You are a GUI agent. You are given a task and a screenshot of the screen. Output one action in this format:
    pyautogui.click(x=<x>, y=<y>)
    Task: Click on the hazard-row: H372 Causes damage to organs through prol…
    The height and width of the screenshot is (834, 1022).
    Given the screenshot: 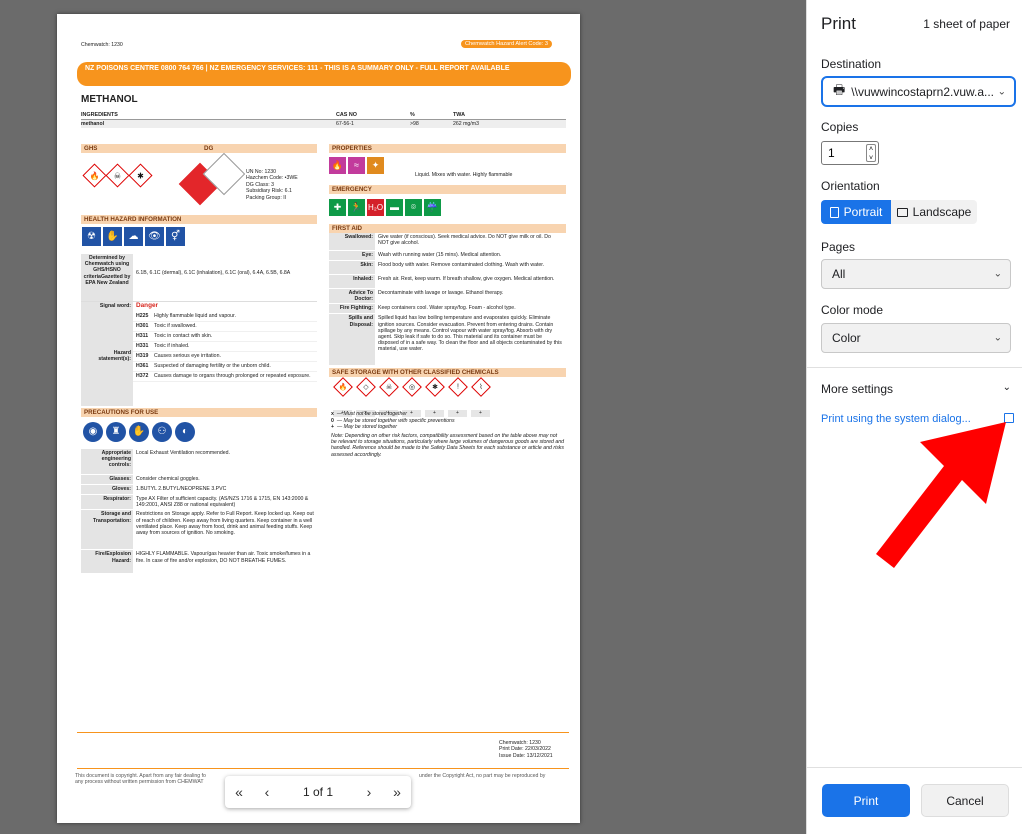 What is the action you would take?
    pyautogui.click(x=225, y=377)
    